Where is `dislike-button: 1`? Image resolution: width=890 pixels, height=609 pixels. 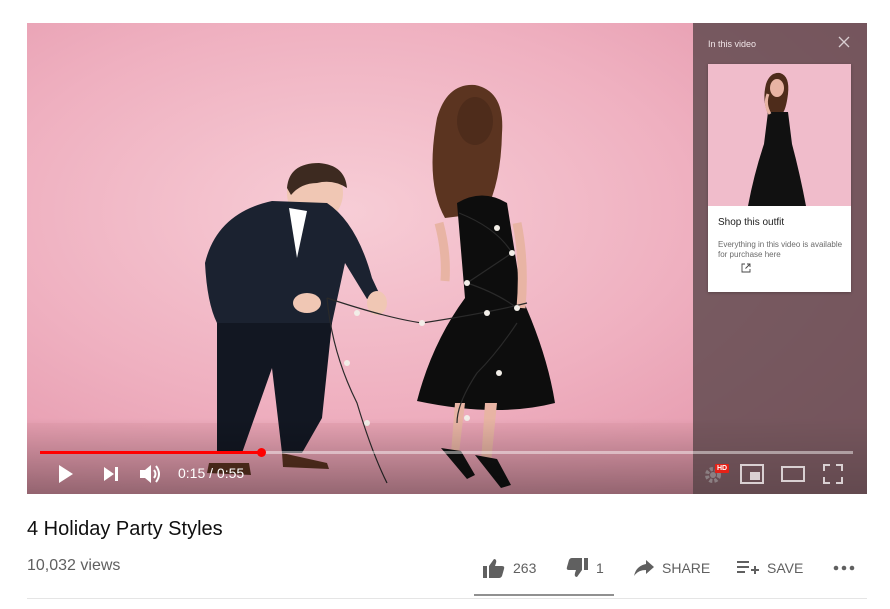 dislike-button: 1 is located at coordinates (585, 568).